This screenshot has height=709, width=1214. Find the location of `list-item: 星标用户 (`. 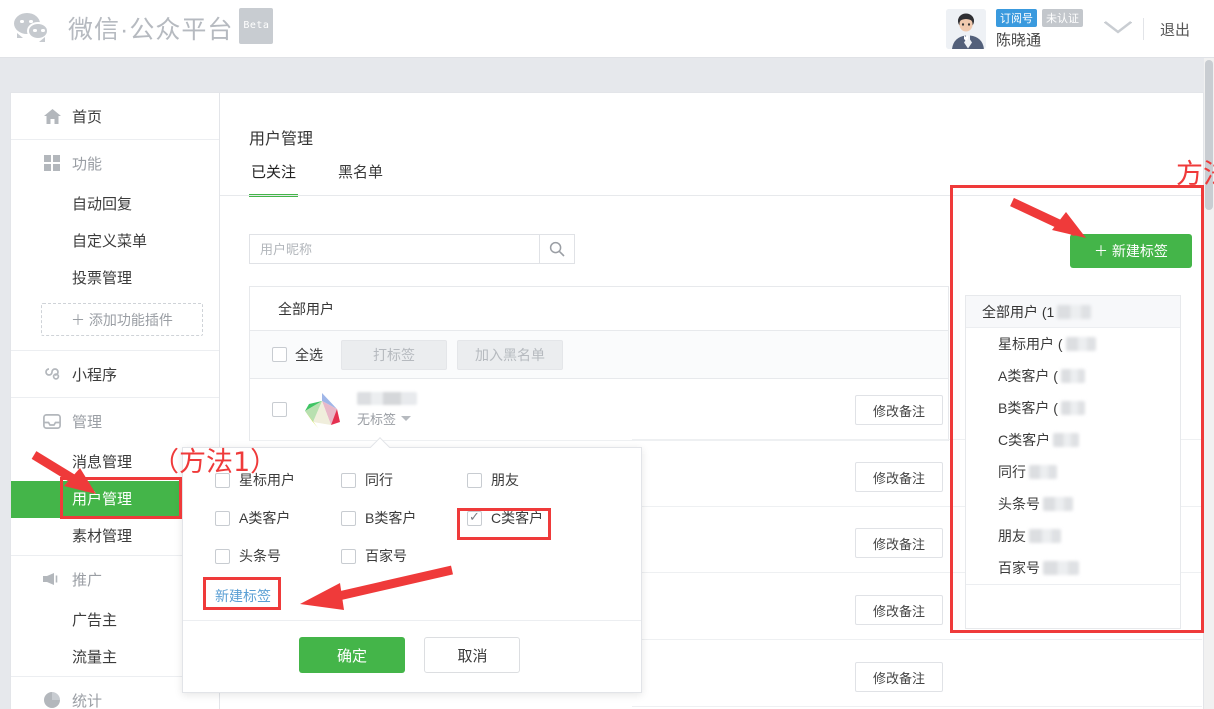

list-item: 星标用户 ( is located at coordinates (1073, 344).